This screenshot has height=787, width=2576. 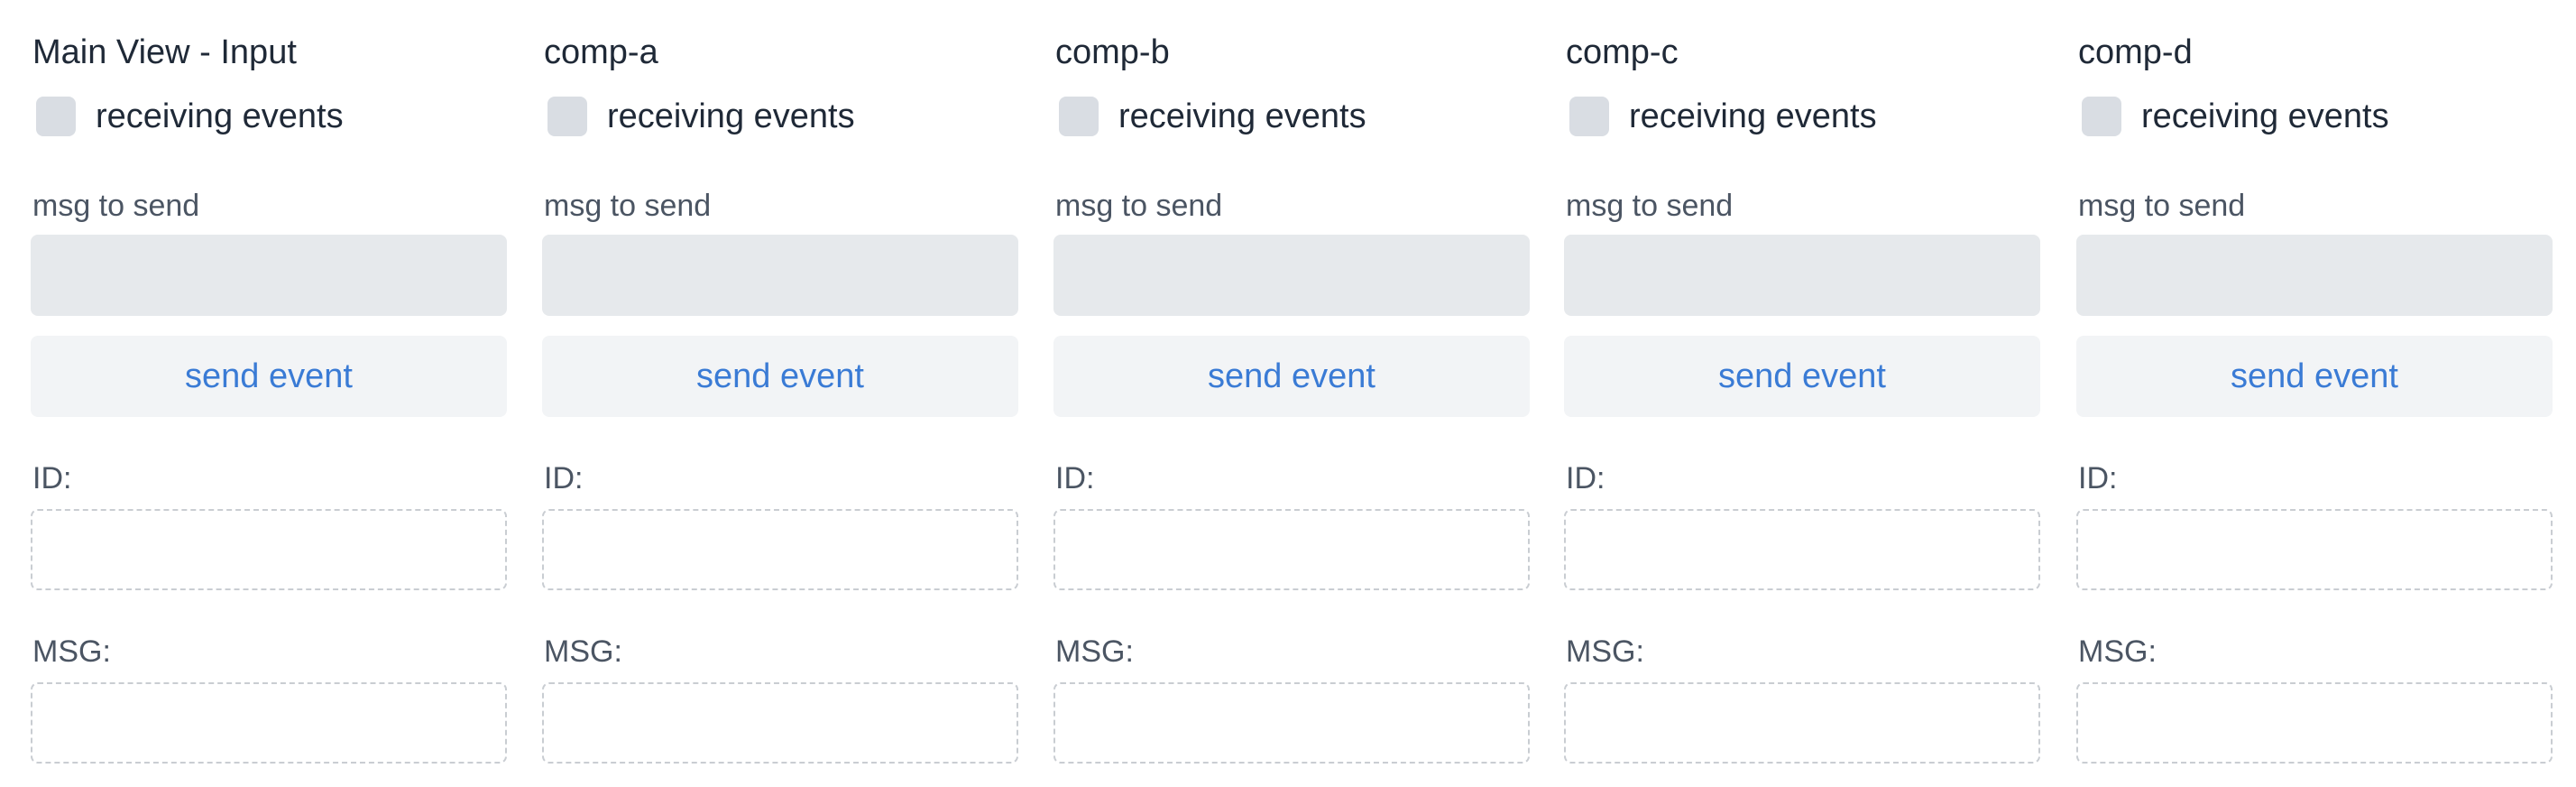 I want to click on panel-title: comp-d, so click(x=2135, y=52).